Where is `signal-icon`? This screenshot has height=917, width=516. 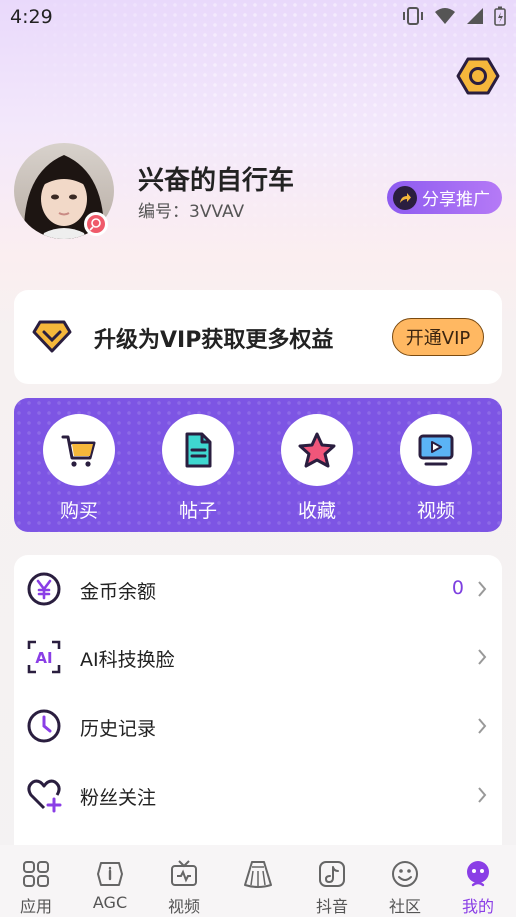 signal-icon is located at coordinates (475, 16).